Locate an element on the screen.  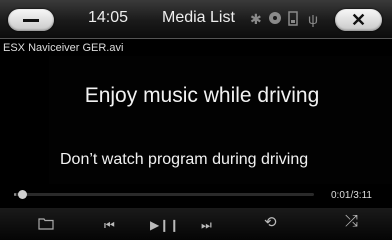
close-button: ✕ is located at coordinates (358, 20).